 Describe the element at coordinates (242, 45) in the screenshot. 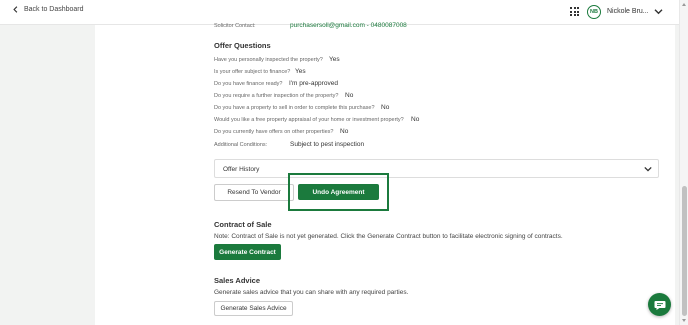

I see `offer-questions-heading: Offer Questions` at that location.